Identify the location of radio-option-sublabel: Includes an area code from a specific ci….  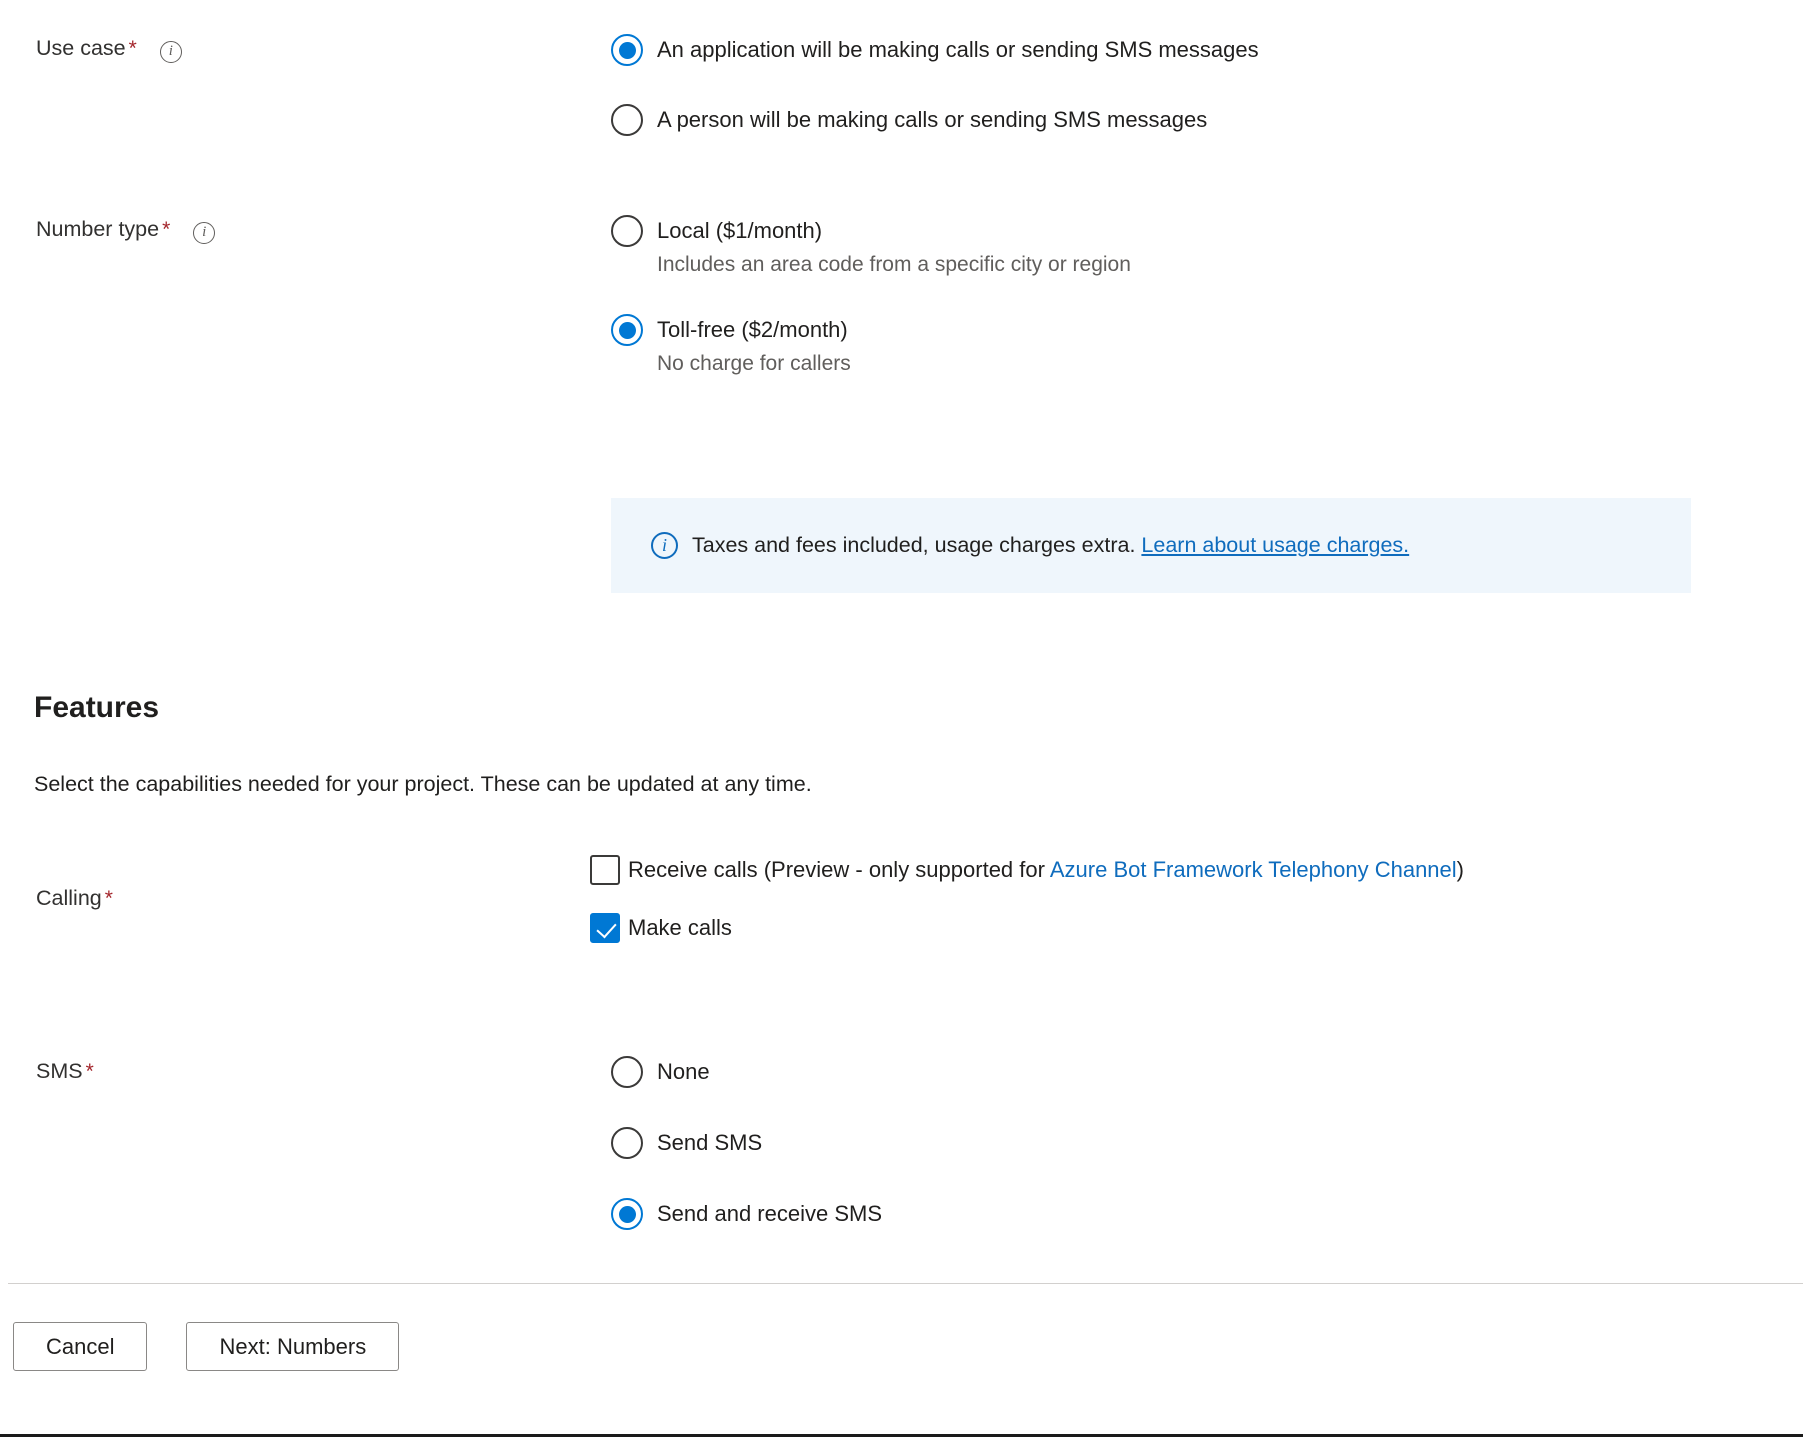
(894, 264).